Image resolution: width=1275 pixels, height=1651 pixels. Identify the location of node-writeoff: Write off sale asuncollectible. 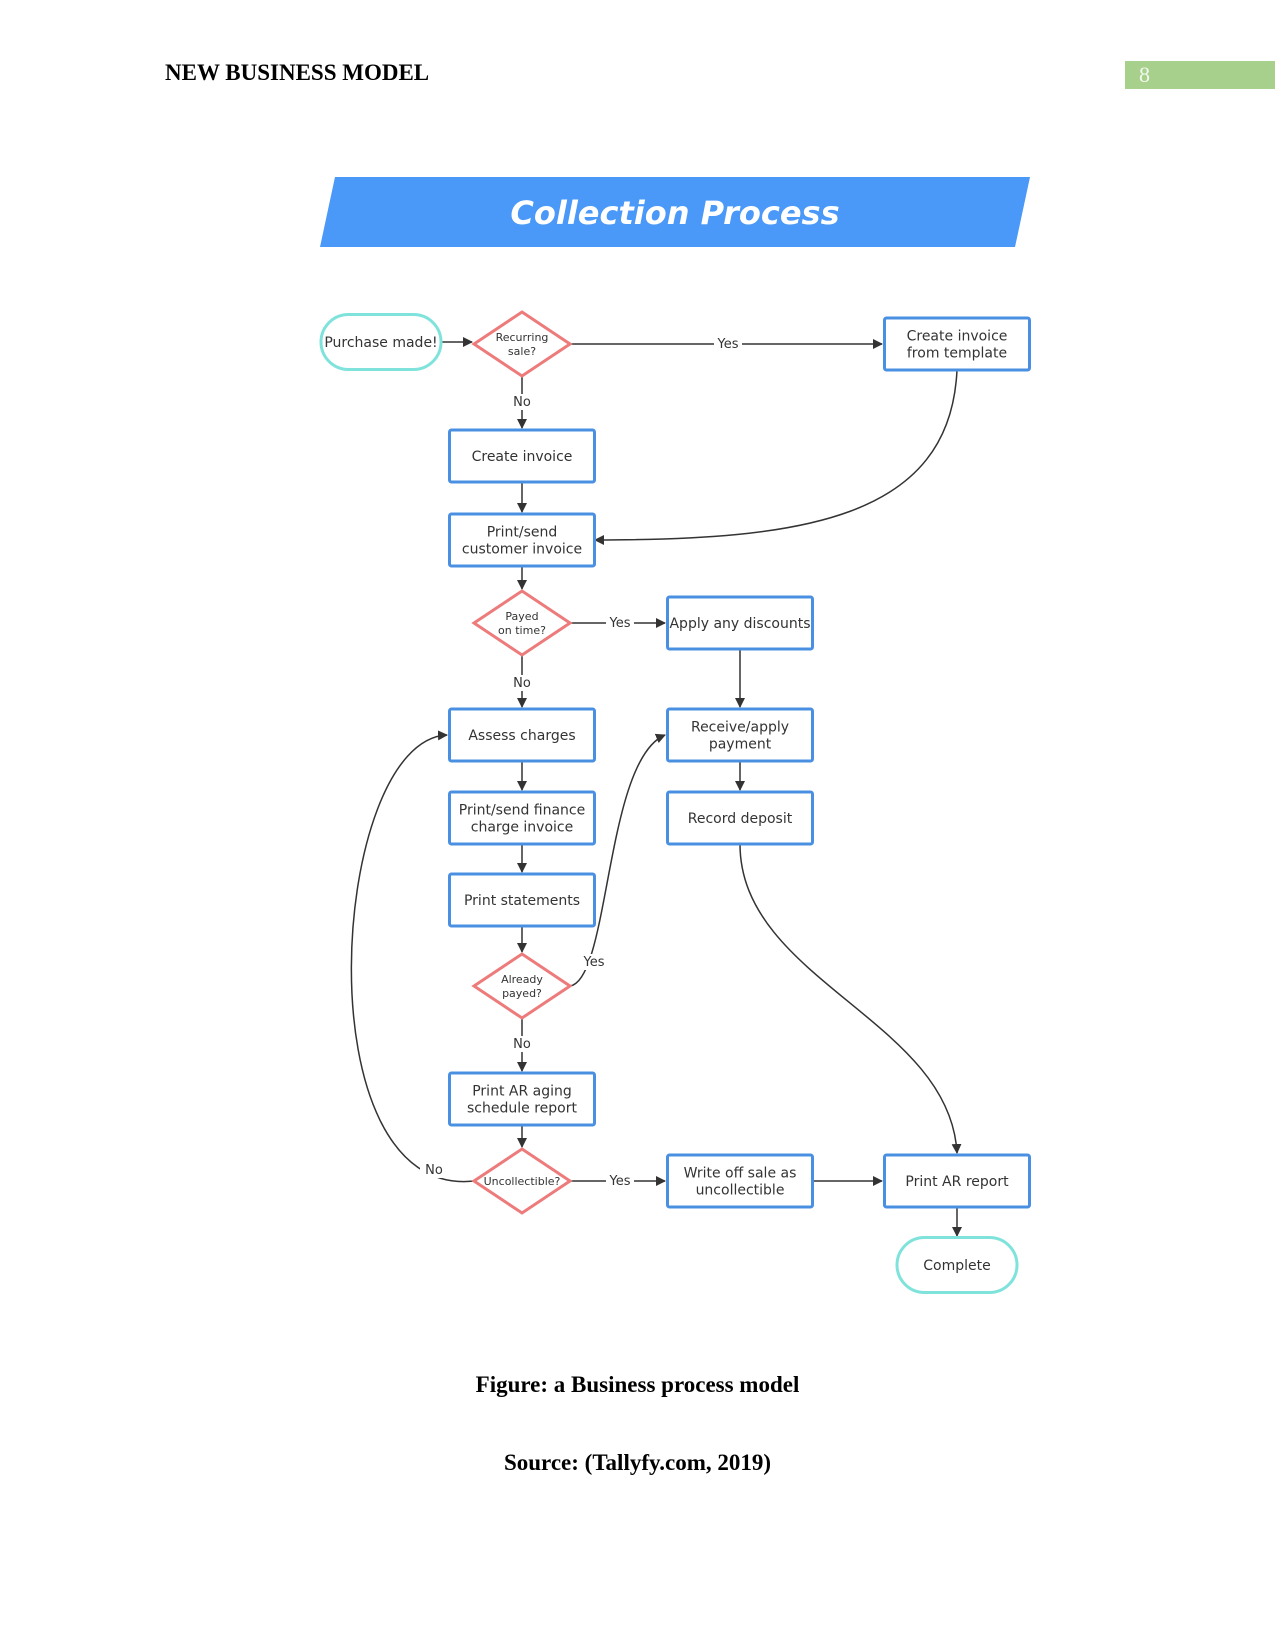
(740, 1181).